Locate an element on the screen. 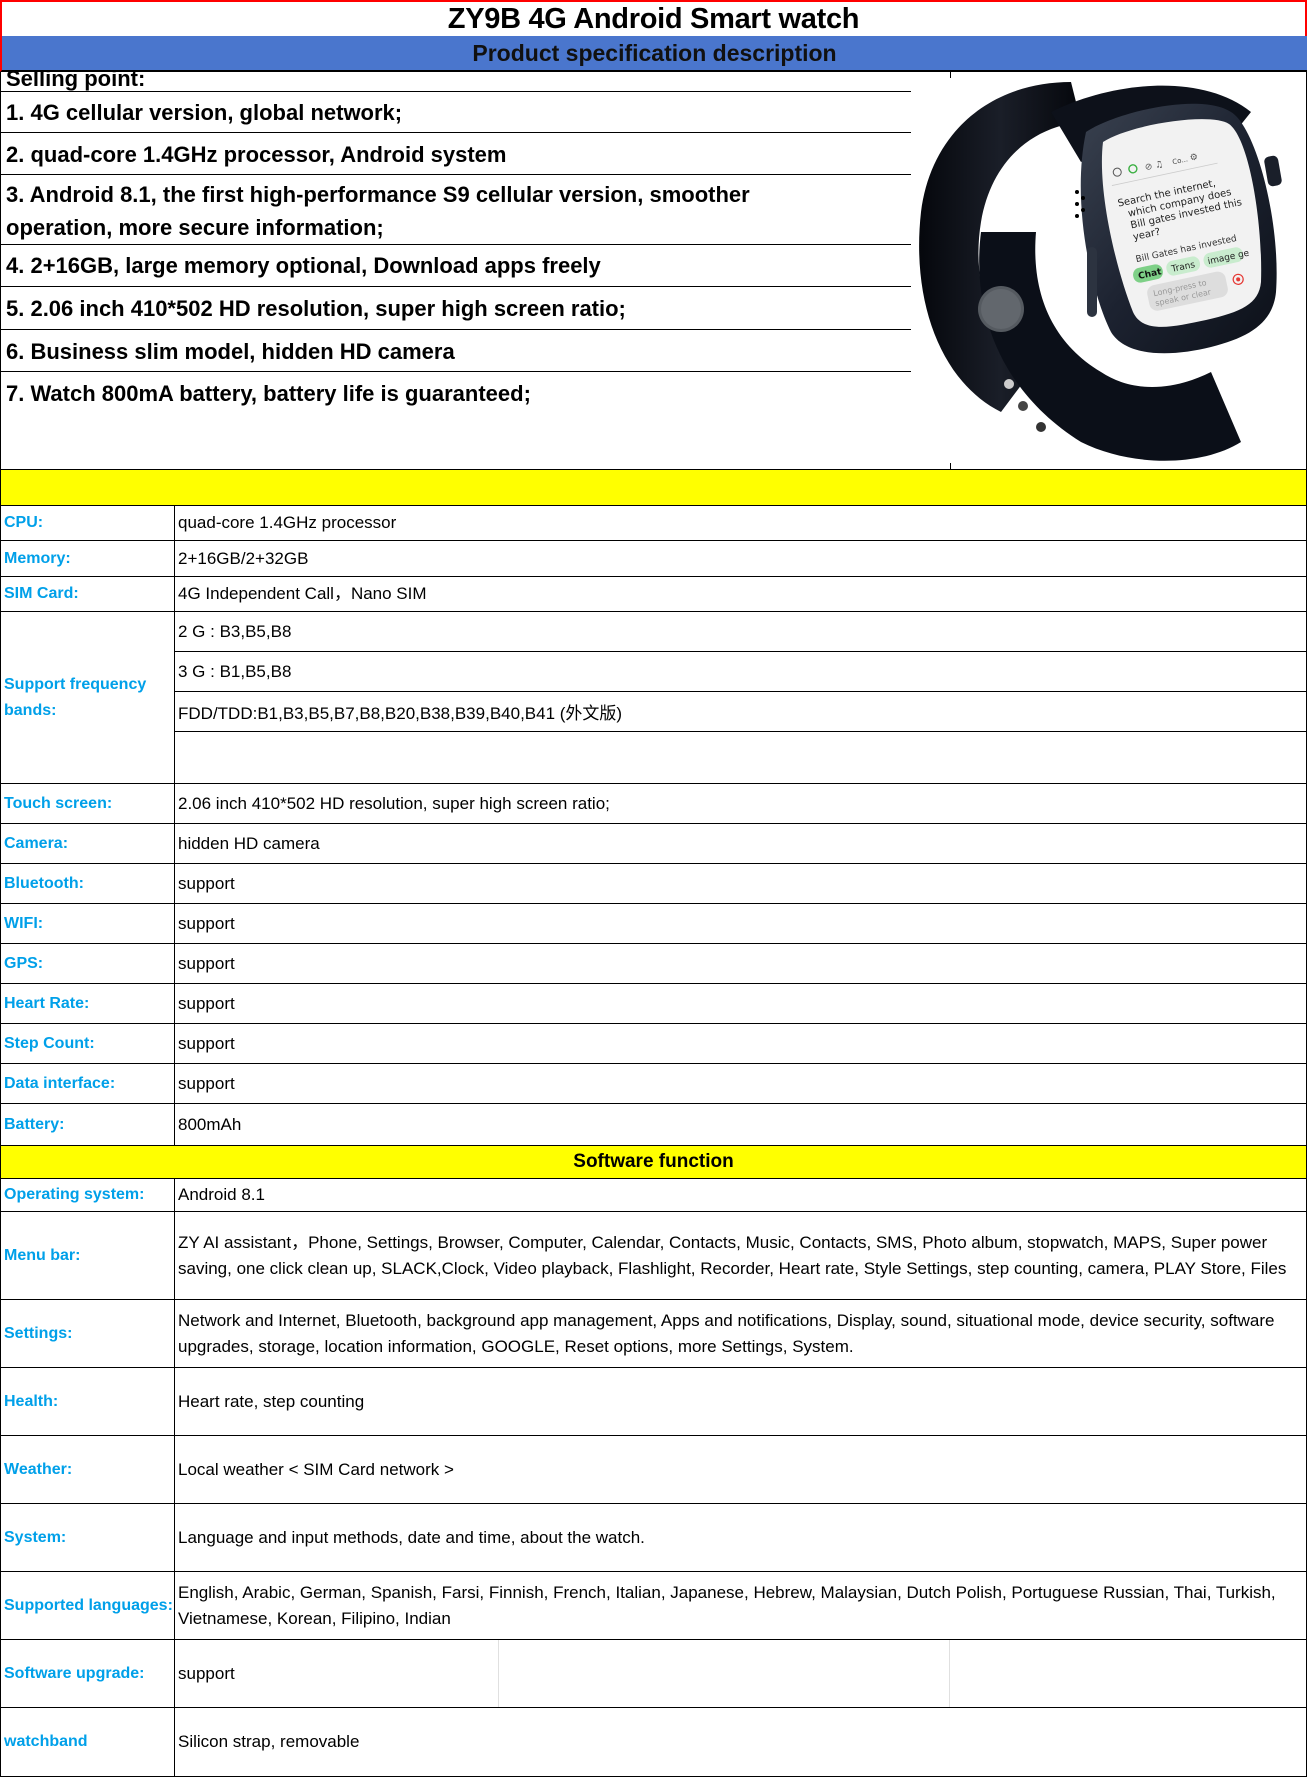 This screenshot has height=1779, width=1307. band-2g: 2 G : B3,B5,B8 is located at coordinates (740, 632).